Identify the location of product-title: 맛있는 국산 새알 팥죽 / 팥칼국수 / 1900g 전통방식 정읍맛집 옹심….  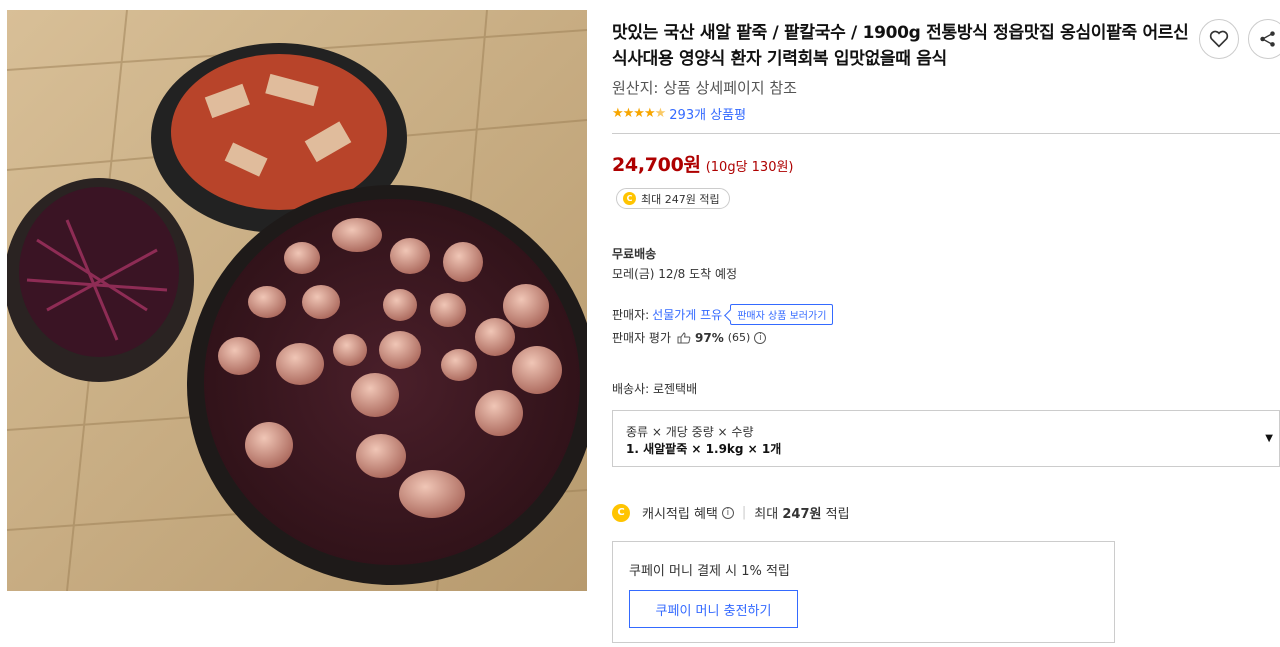
(900, 46).